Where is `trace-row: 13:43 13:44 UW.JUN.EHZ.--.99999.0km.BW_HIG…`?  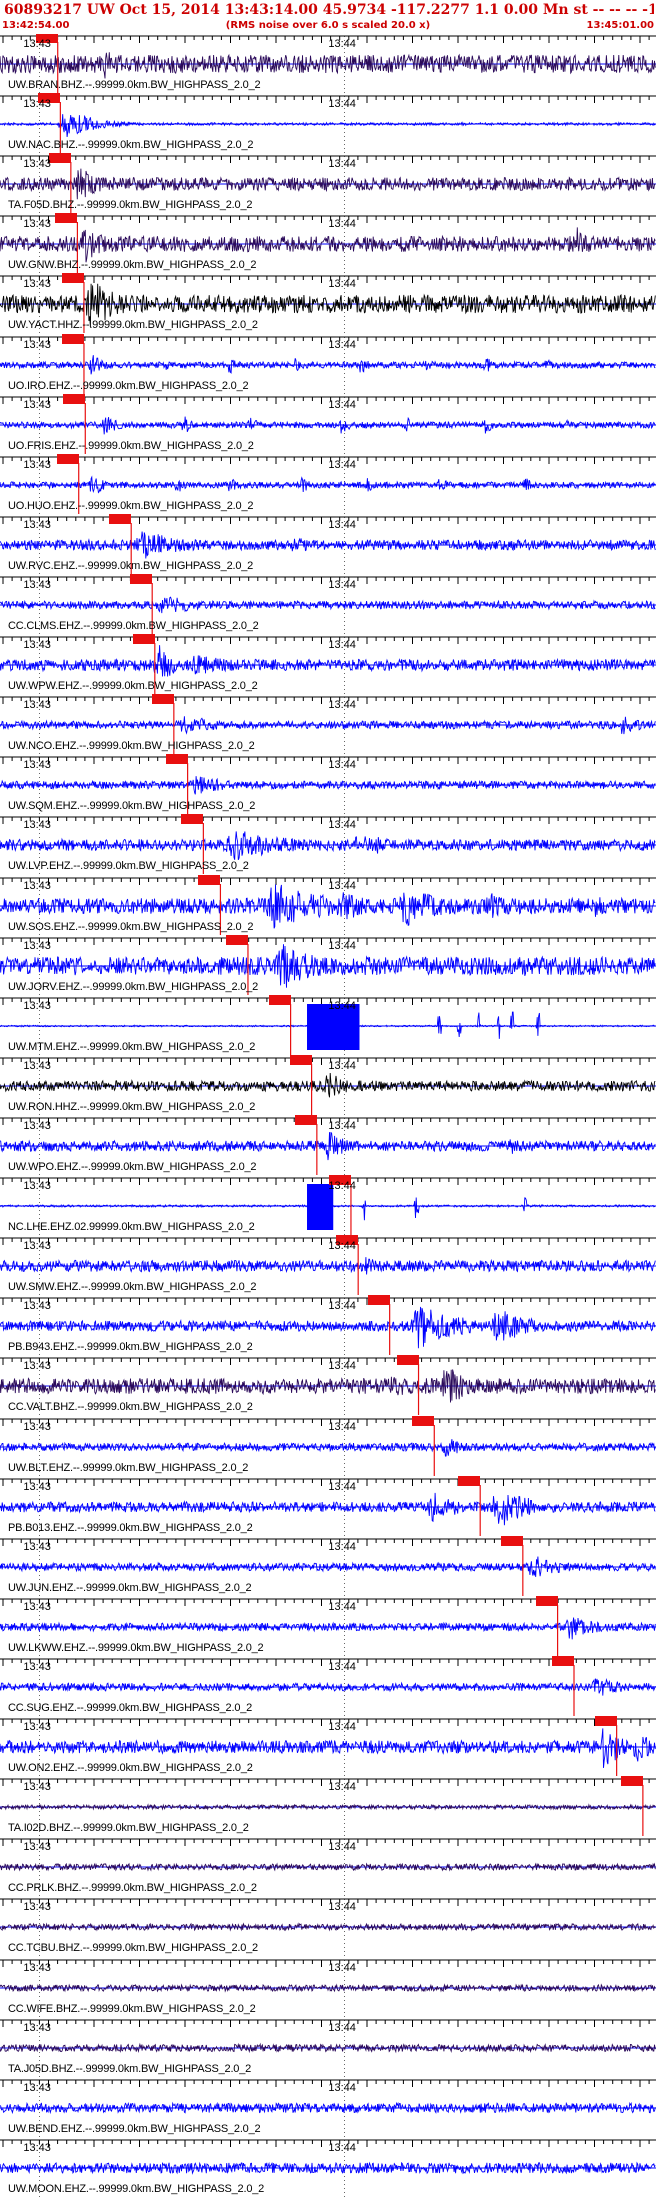
trace-row: 13:43 13:44 UW.JUN.EHZ.--.99999.0km.BW_HIG… is located at coordinates (328, 1566).